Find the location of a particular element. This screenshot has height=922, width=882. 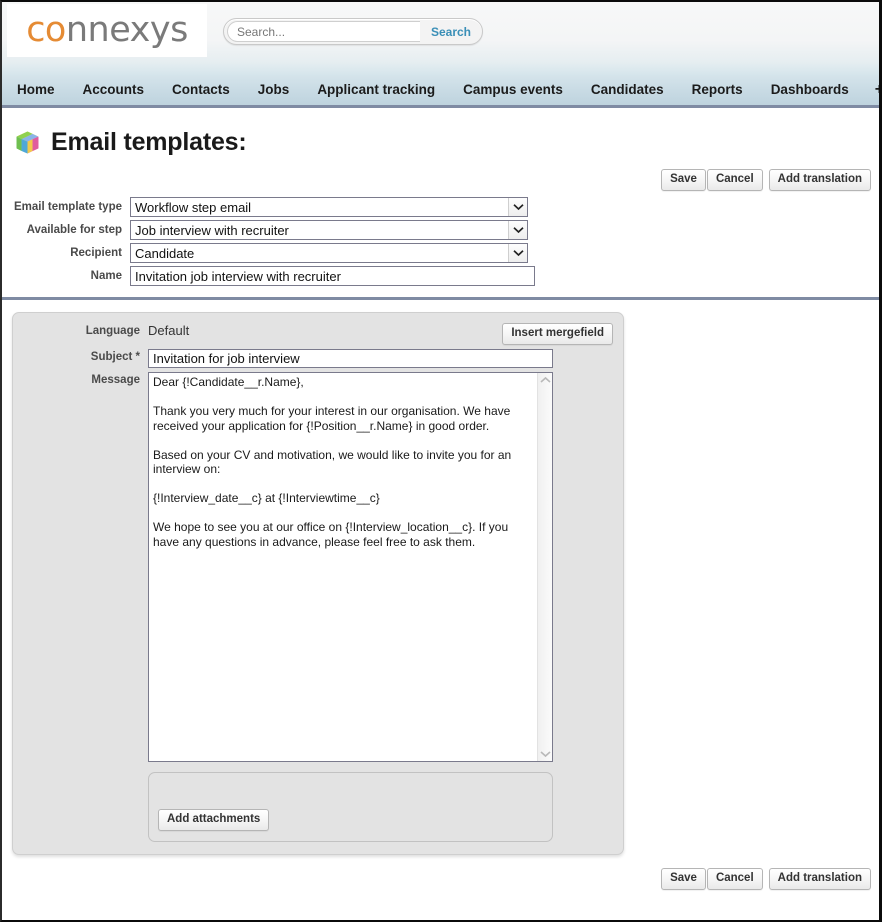

nav-item-reports: Reports is located at coordinates (717, 90).